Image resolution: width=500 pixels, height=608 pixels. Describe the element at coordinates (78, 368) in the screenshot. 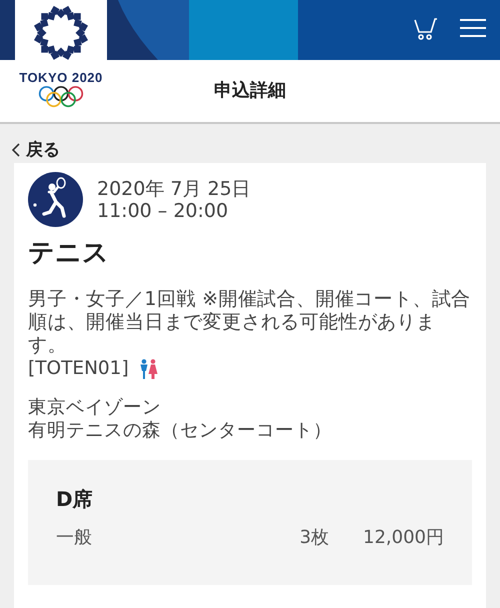

I see `event-code: [TOTEN01]` at that location.